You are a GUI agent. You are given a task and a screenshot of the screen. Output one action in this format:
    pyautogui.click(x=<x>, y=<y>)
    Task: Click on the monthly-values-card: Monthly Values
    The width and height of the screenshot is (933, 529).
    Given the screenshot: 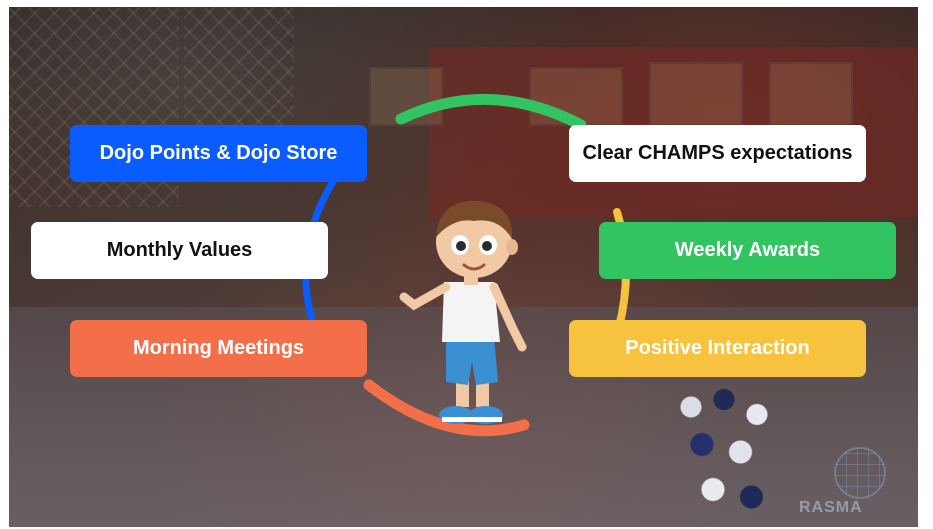 What is the action you would take?
    pyautogui.click(x=179, y=250)
    